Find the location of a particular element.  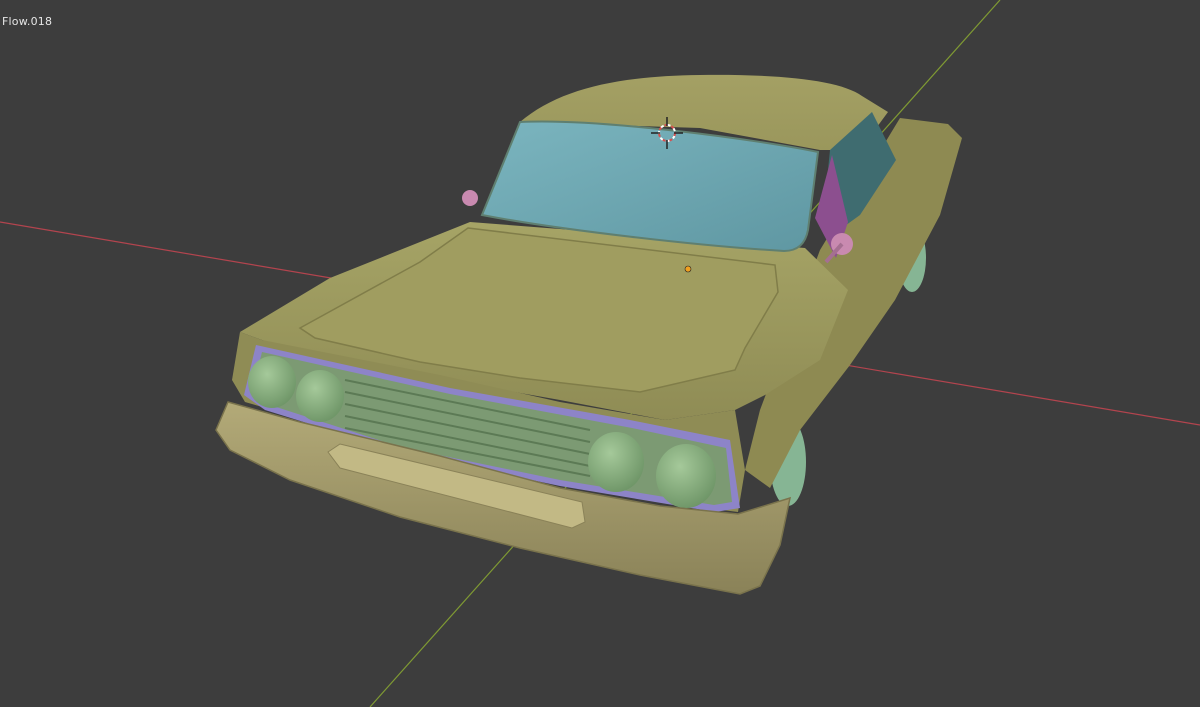

active-object-name: Flow.018 is located at coordinates (27, 21).